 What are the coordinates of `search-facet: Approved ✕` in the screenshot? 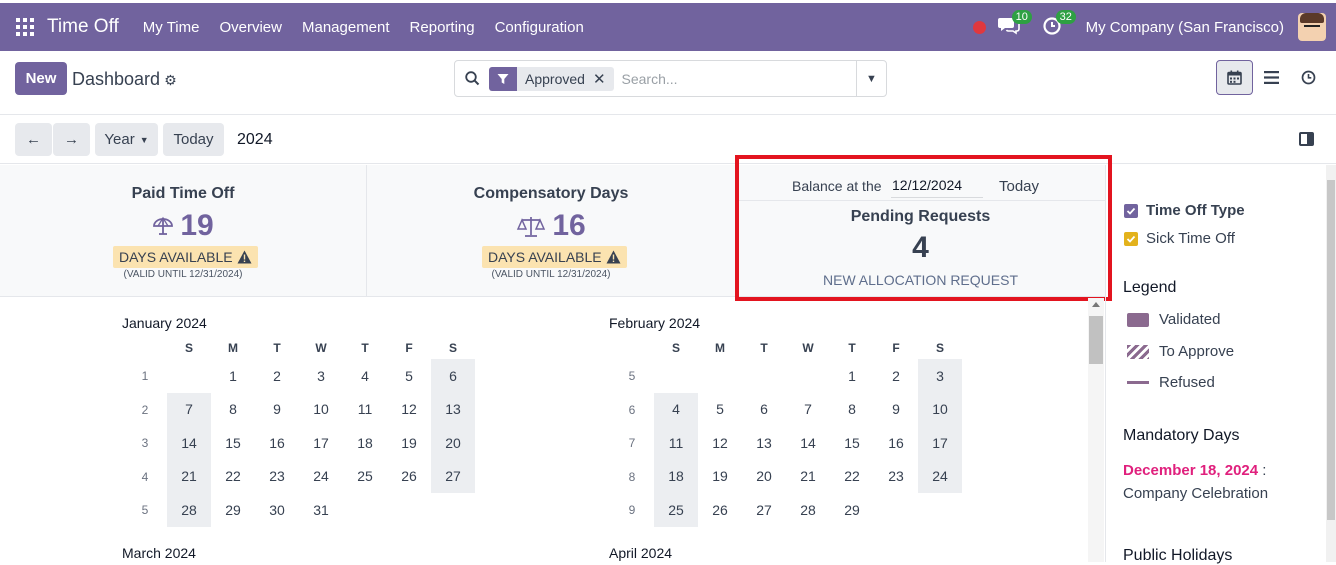 It's located at (551, 78).